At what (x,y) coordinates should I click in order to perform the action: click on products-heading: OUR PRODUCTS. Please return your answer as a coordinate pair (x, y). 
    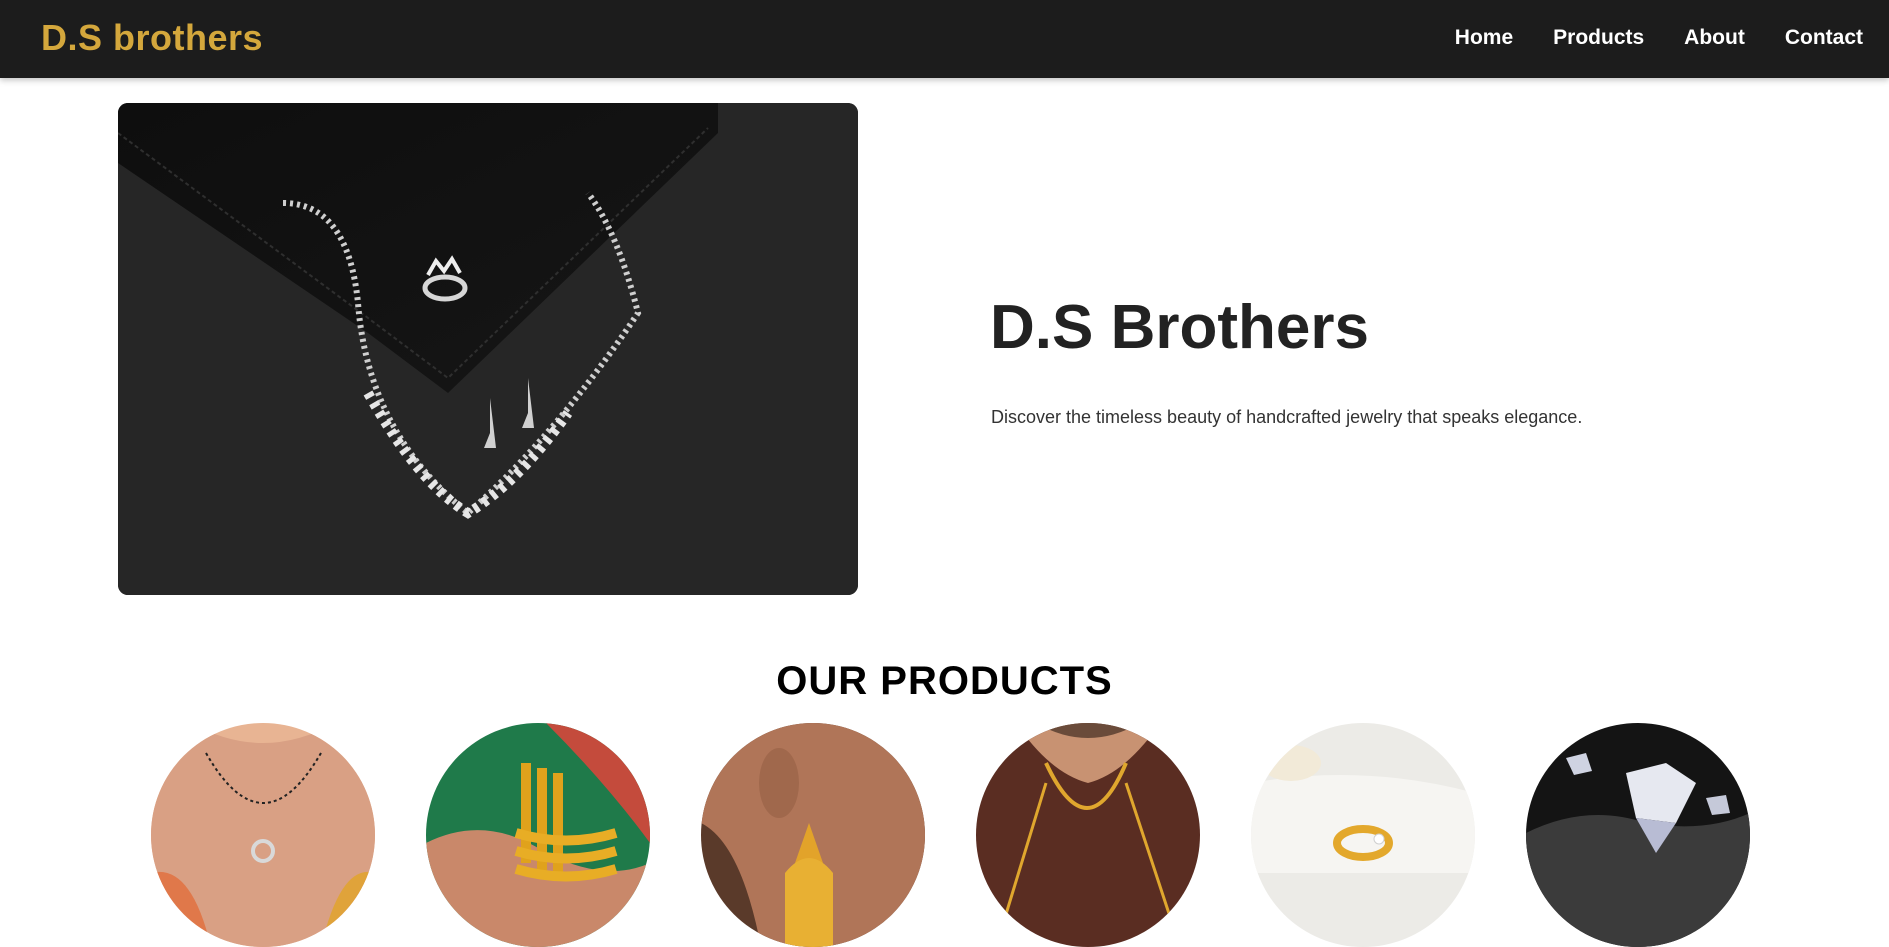
    Looking at the image, I should click on (944, 681).